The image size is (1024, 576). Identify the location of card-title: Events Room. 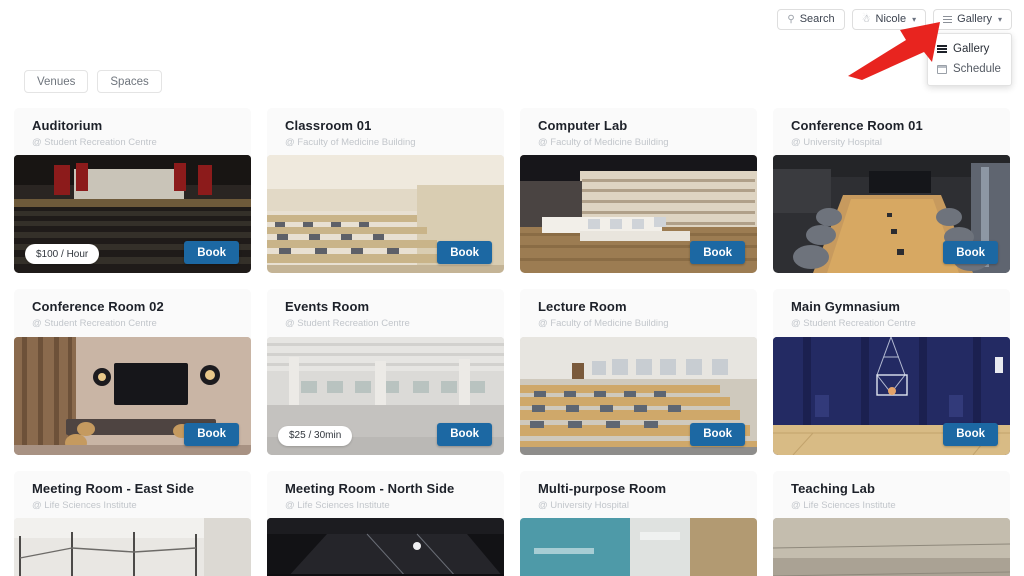
(327, 307).